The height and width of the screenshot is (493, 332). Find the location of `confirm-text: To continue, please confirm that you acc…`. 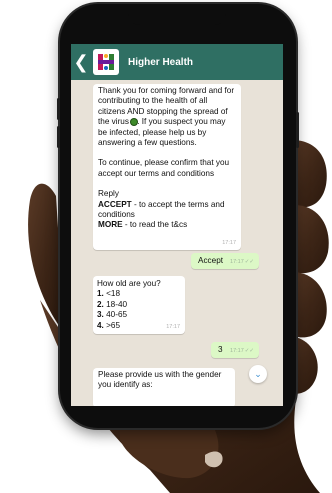

confirm-text: To continue, please confirm that you acc… is located at coordinates (164, 168).